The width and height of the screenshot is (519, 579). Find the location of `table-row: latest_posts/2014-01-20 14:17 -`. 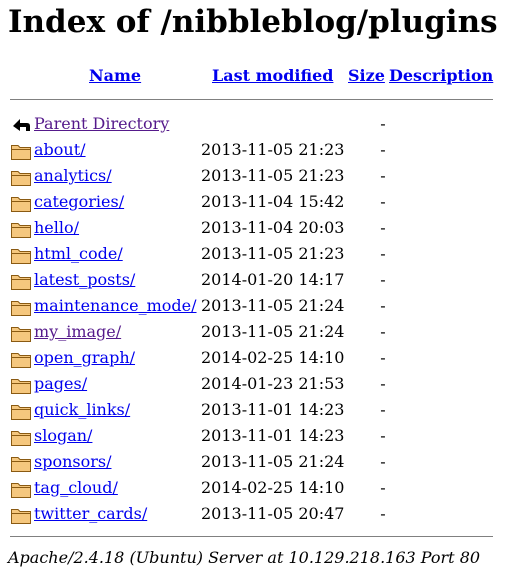

table-row: latest_posts/2014-01-20 14:17 - is located at coordinates (259, 283).